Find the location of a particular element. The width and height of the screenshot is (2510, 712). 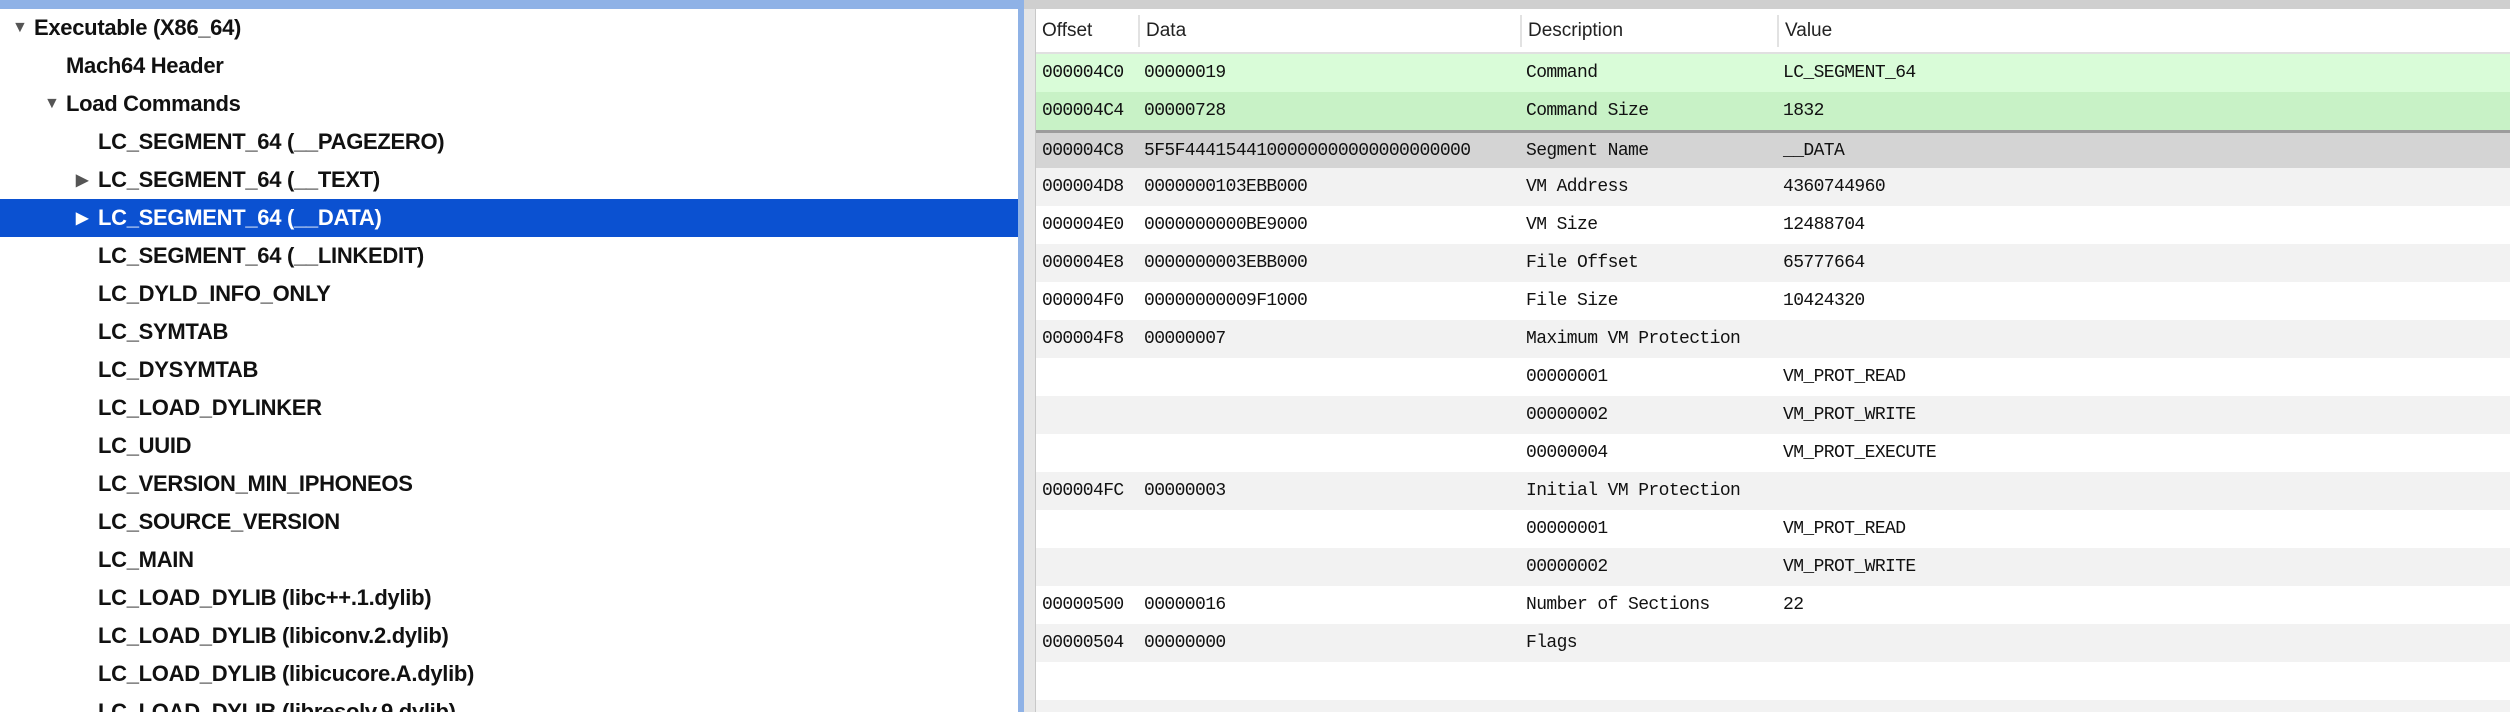

cell-desc: Number of Sections is located at coordinates (1618, 605).